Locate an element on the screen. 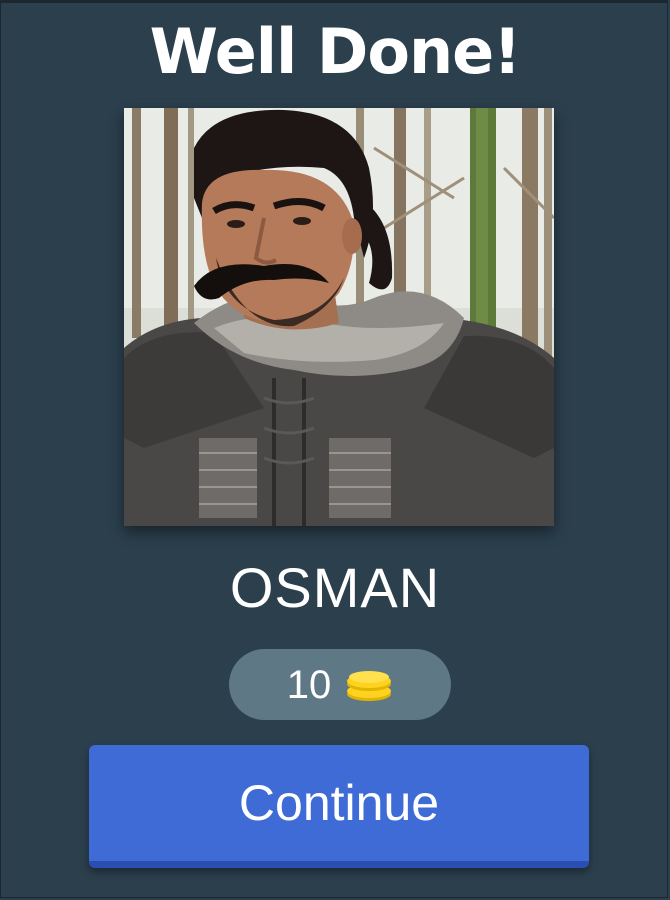 The image size is (670, 900). reward-badge: 10 is located at coordinates (340, 684).